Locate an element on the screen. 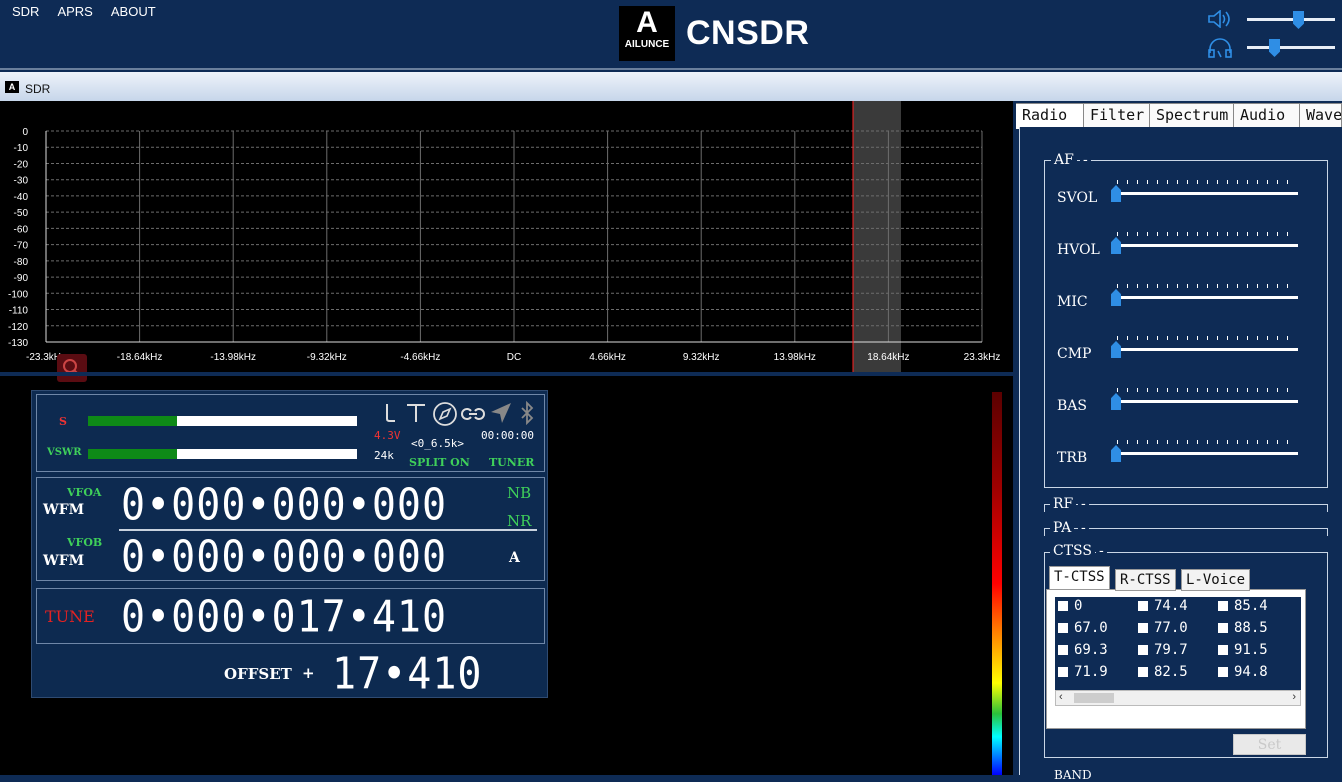 Image resolution: width=1342 pixels, height=782 pixels. compass-icon is located at coordinates (445, 414).